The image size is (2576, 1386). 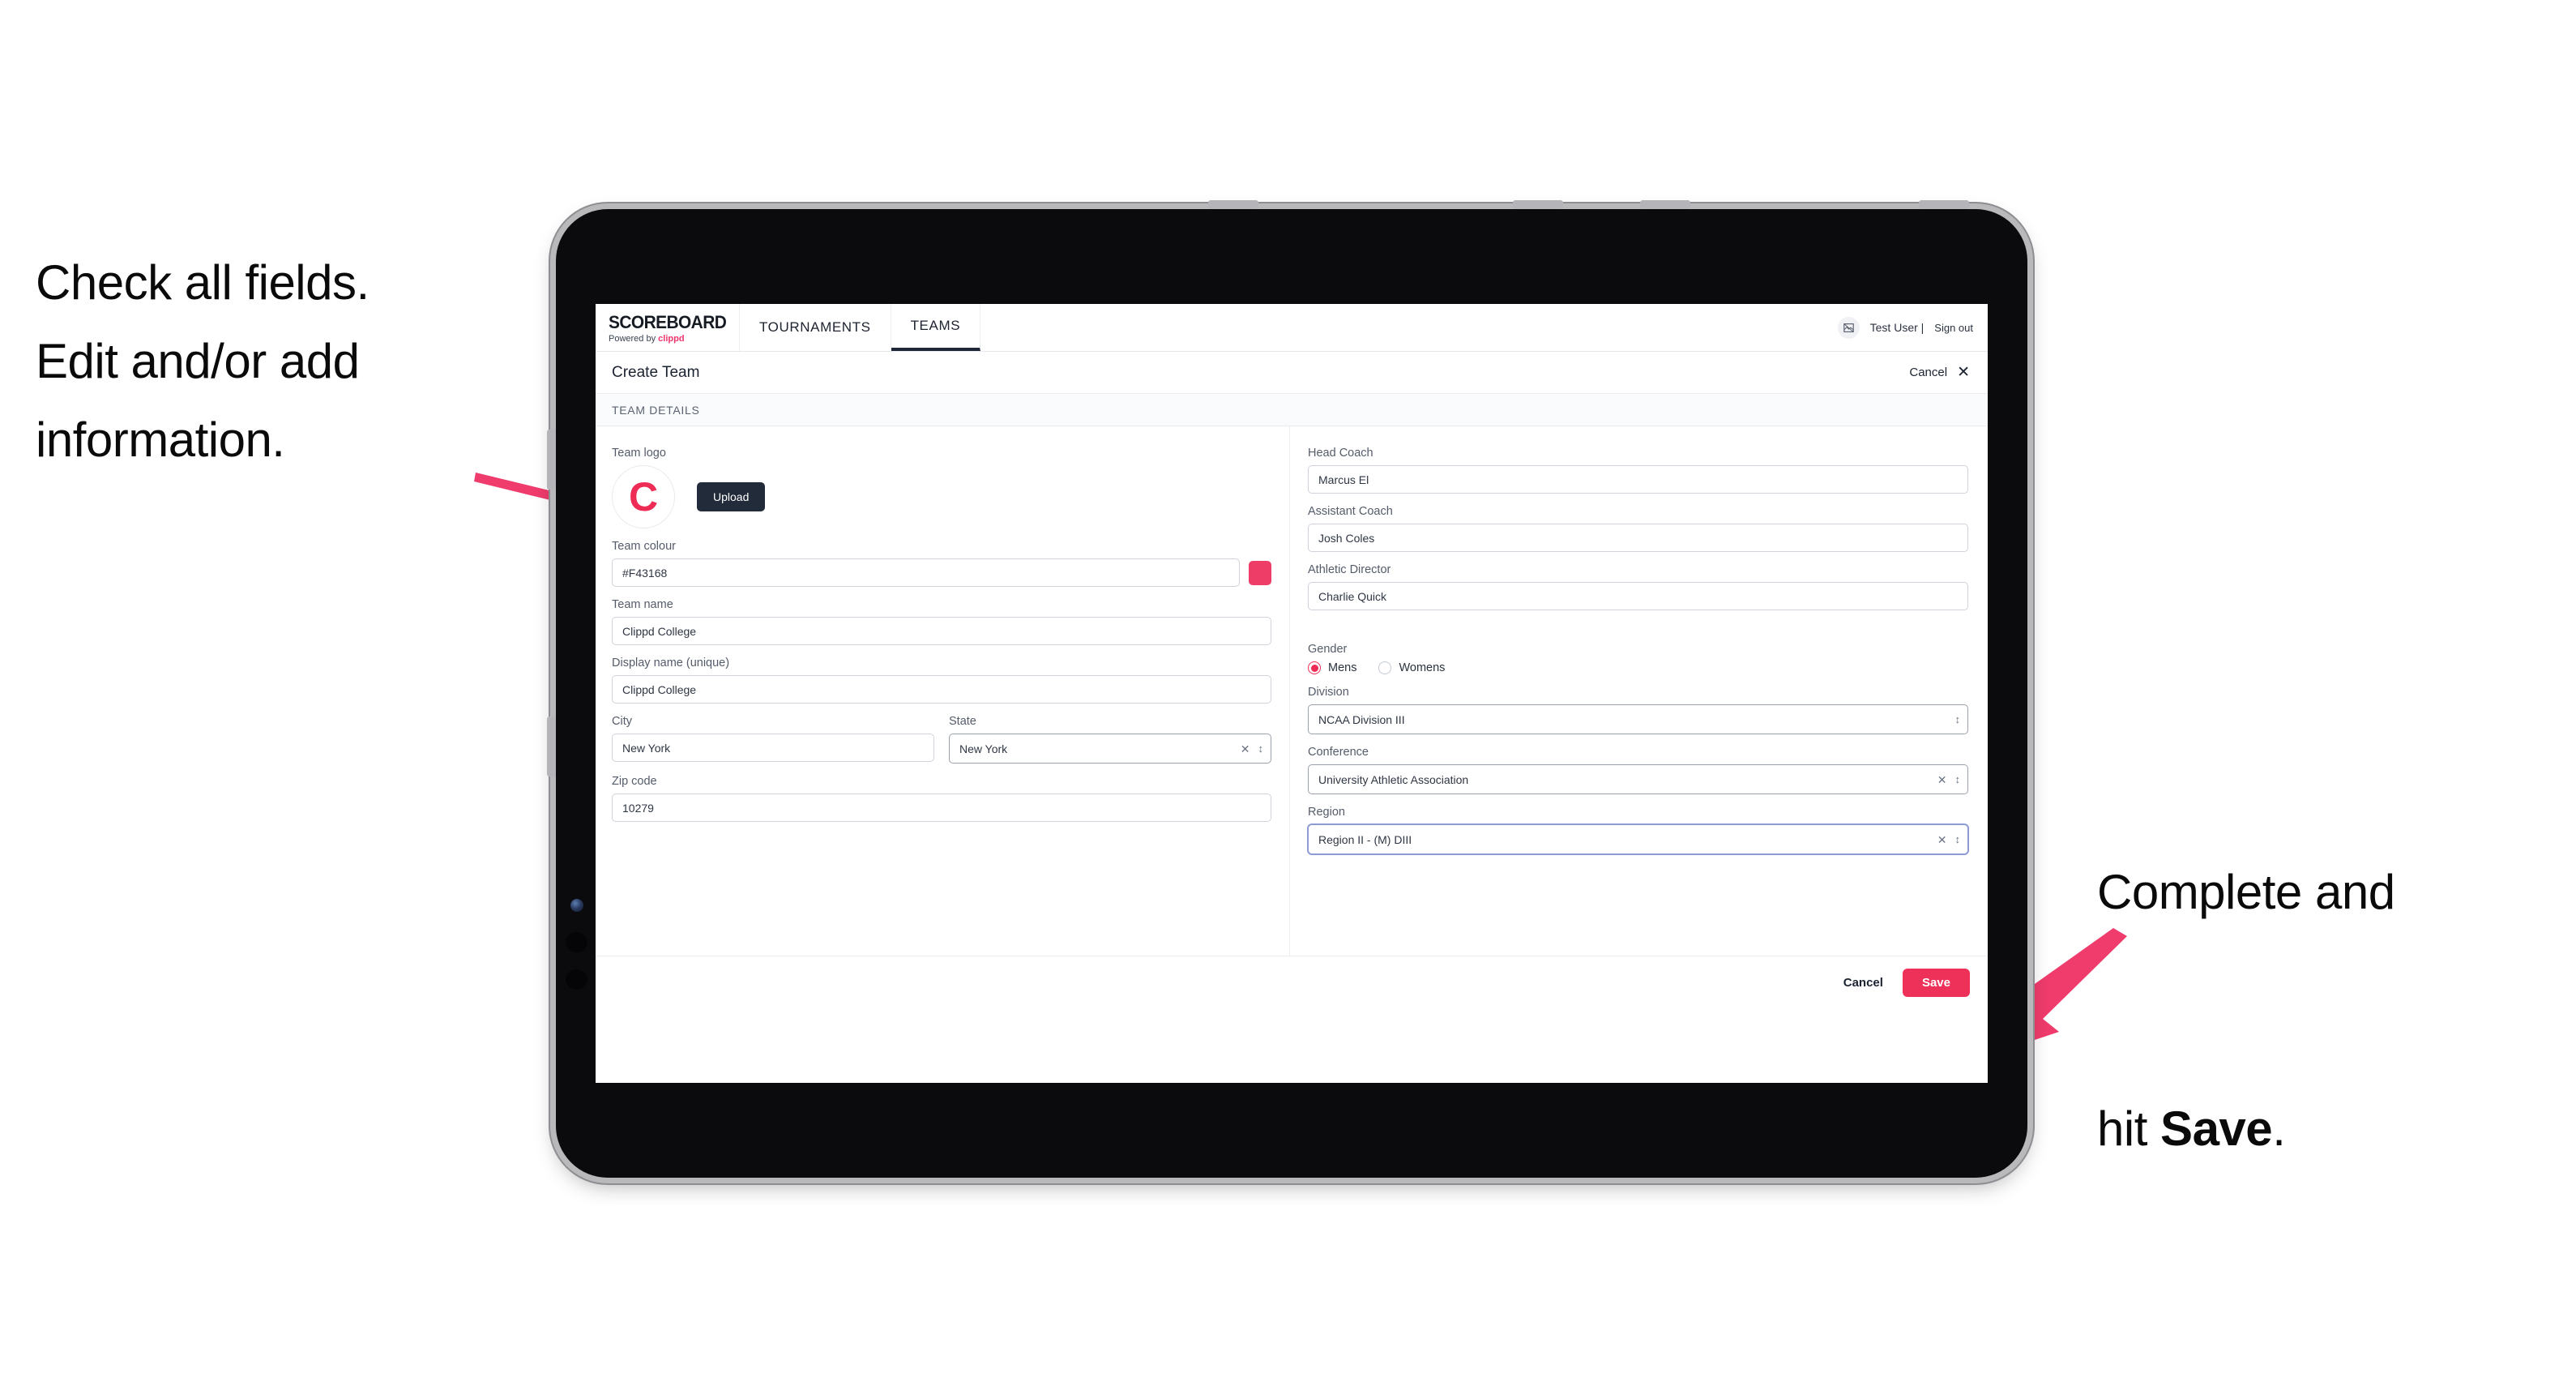 I want to click on conference-value: University Athletic Association, so click(x=1393, y=779).